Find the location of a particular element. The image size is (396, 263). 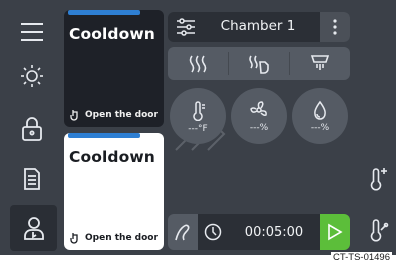

clock-icon is located at coordinates (213, 232).